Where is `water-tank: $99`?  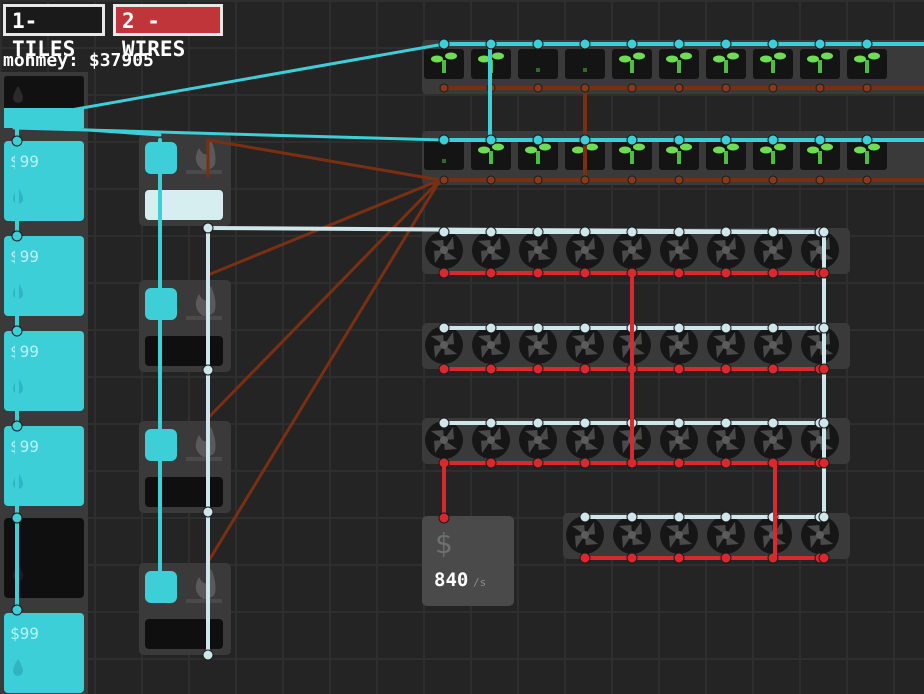 water-tank: $99 is located at coordinates (44, 653).